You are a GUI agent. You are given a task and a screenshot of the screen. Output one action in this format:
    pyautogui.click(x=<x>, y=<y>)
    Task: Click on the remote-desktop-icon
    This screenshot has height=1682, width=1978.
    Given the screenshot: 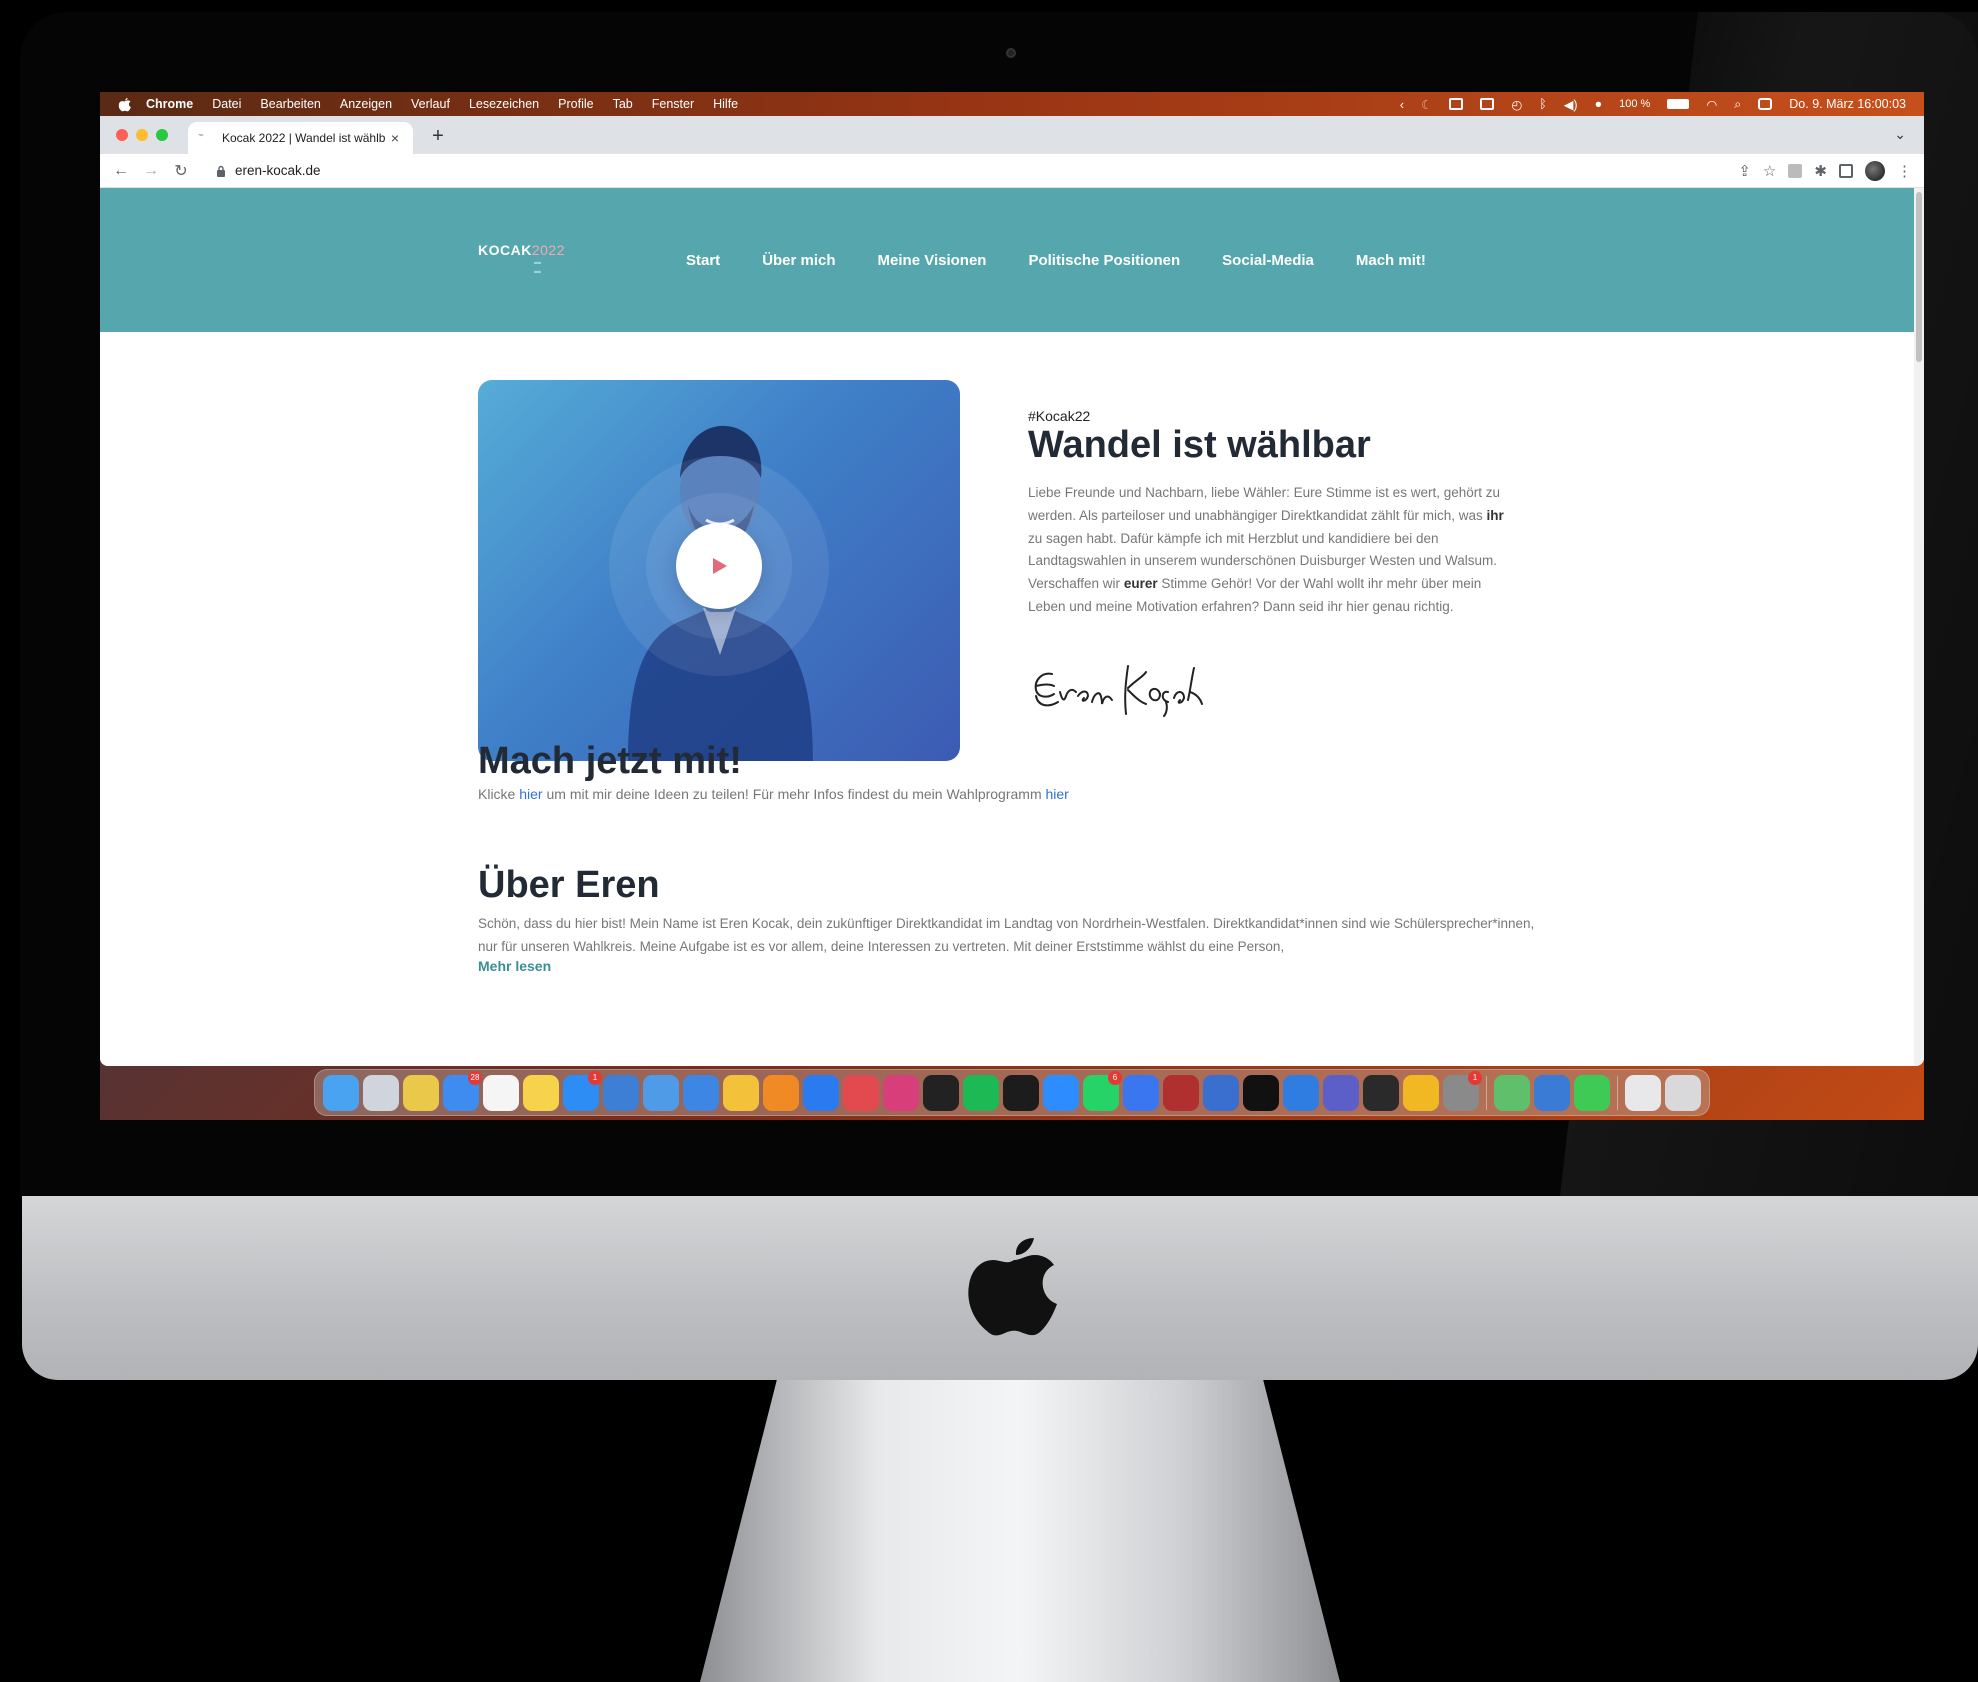 What is the action you would take?
    pyautogui.click(x=1552, y=1092)
    